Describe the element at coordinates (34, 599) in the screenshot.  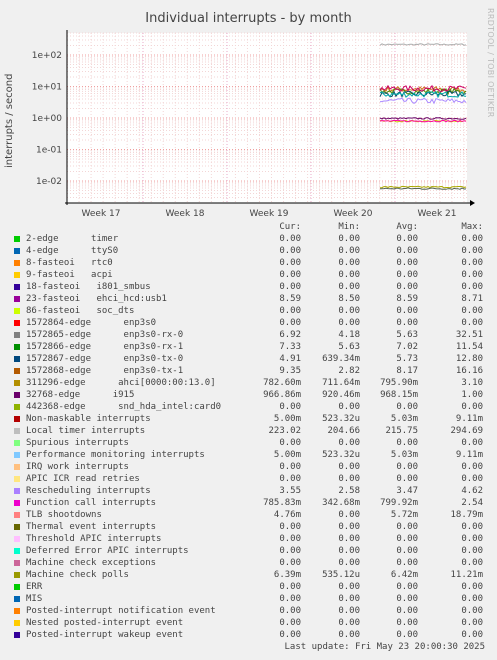
I see `legend-name: MIS` at that location.